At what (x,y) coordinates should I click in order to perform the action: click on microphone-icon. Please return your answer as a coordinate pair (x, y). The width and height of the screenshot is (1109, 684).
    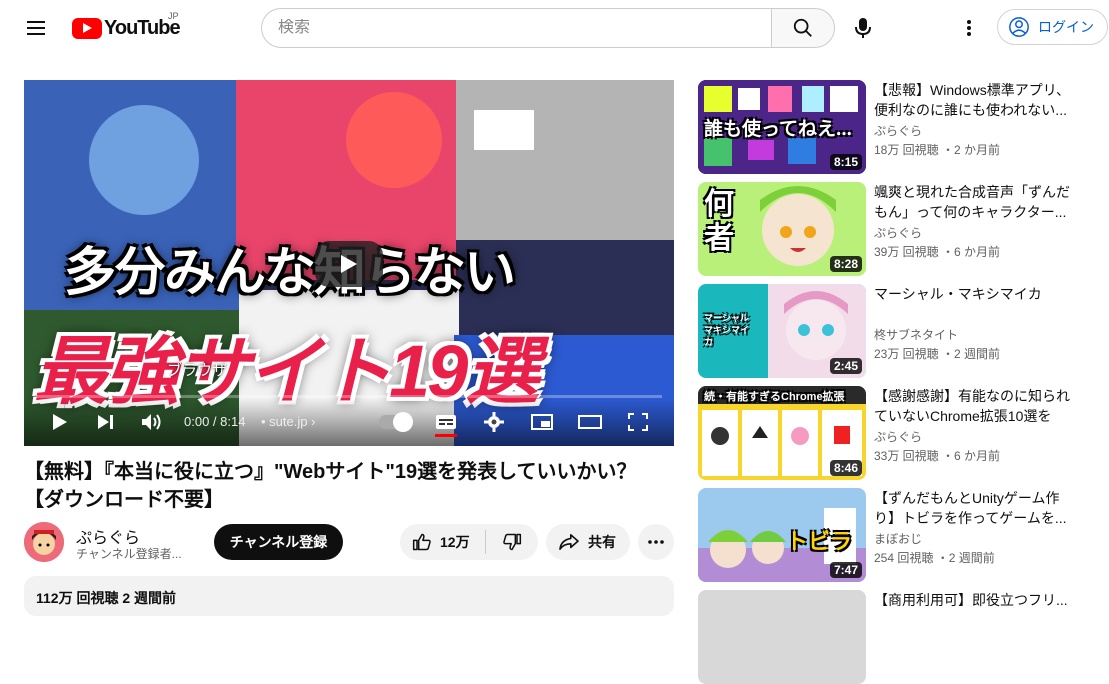
    Looking at the image, I should click on (863, 28).